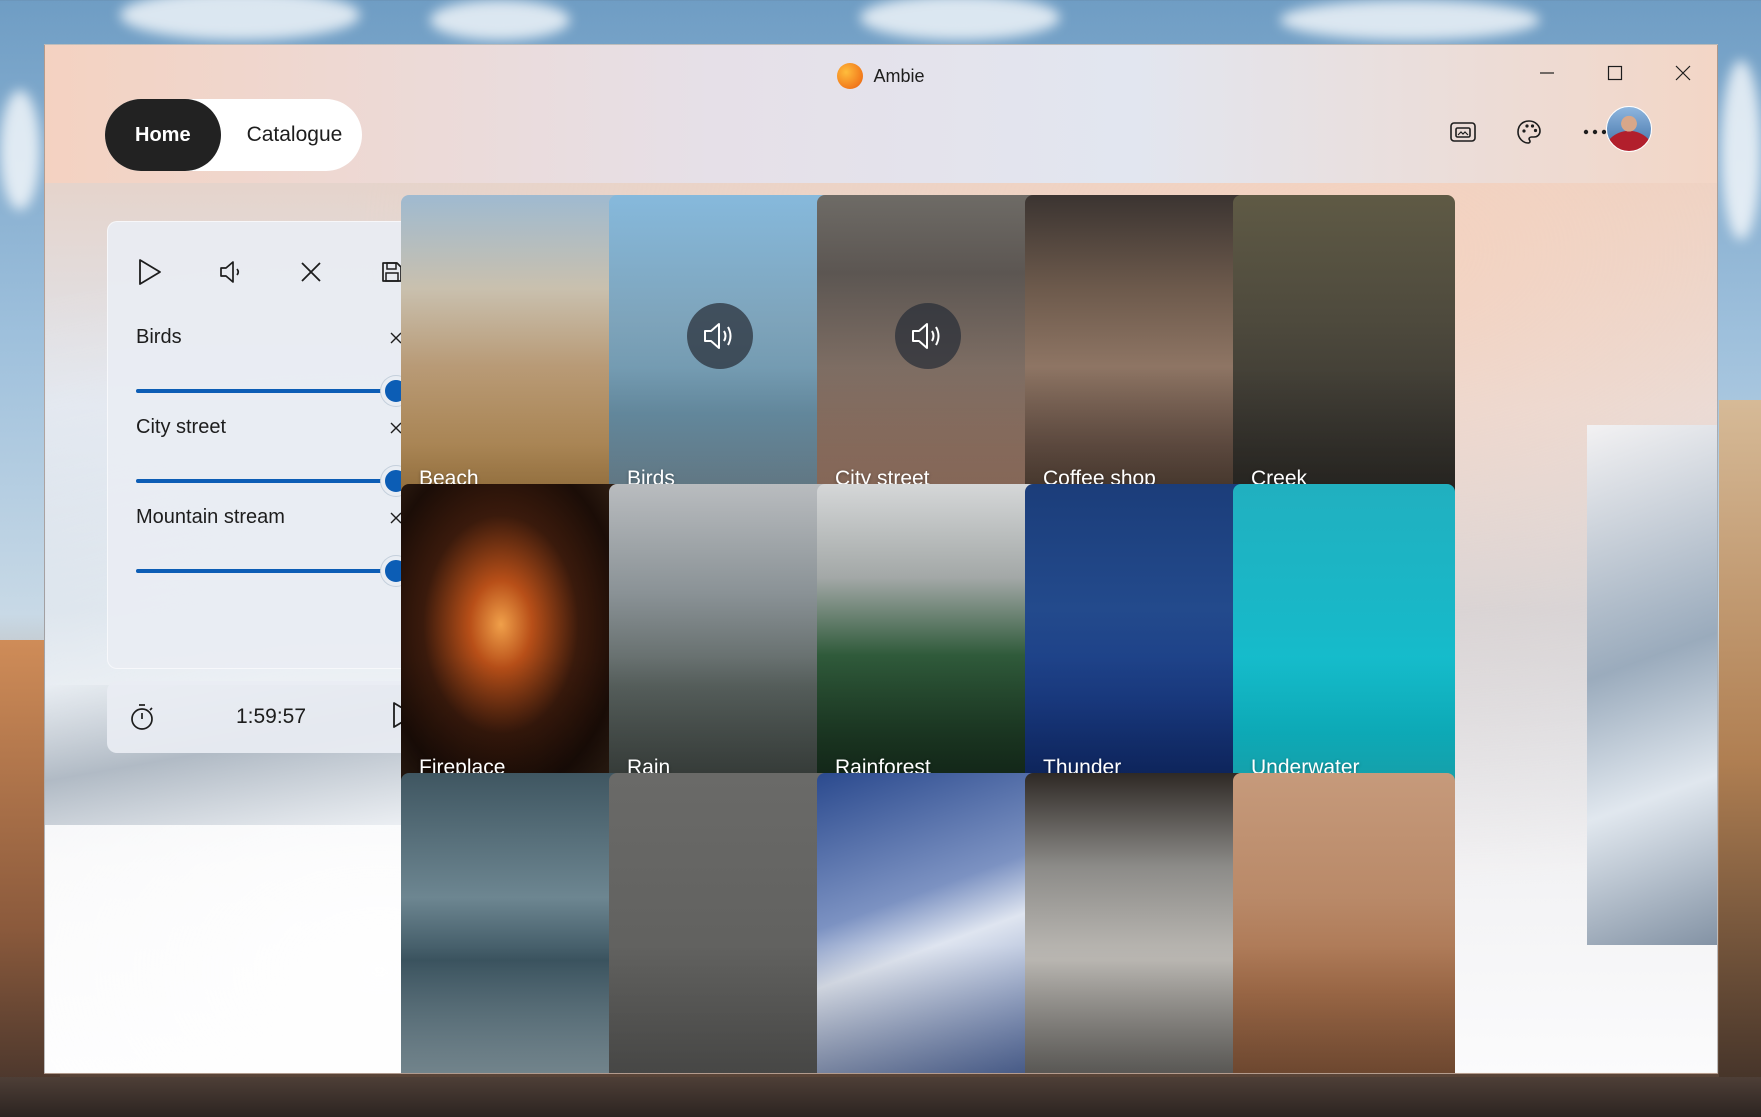  What do you see at coordinates (850, 76) in the screenshot?
I see `ambie-logo-icon` at bounding box center [850, 76].